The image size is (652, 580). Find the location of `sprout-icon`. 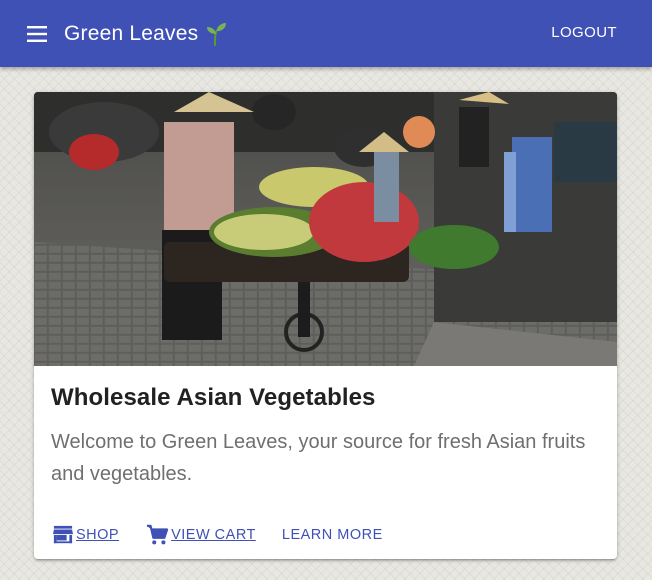

sprout-icon is located at coordinates (216, 34).